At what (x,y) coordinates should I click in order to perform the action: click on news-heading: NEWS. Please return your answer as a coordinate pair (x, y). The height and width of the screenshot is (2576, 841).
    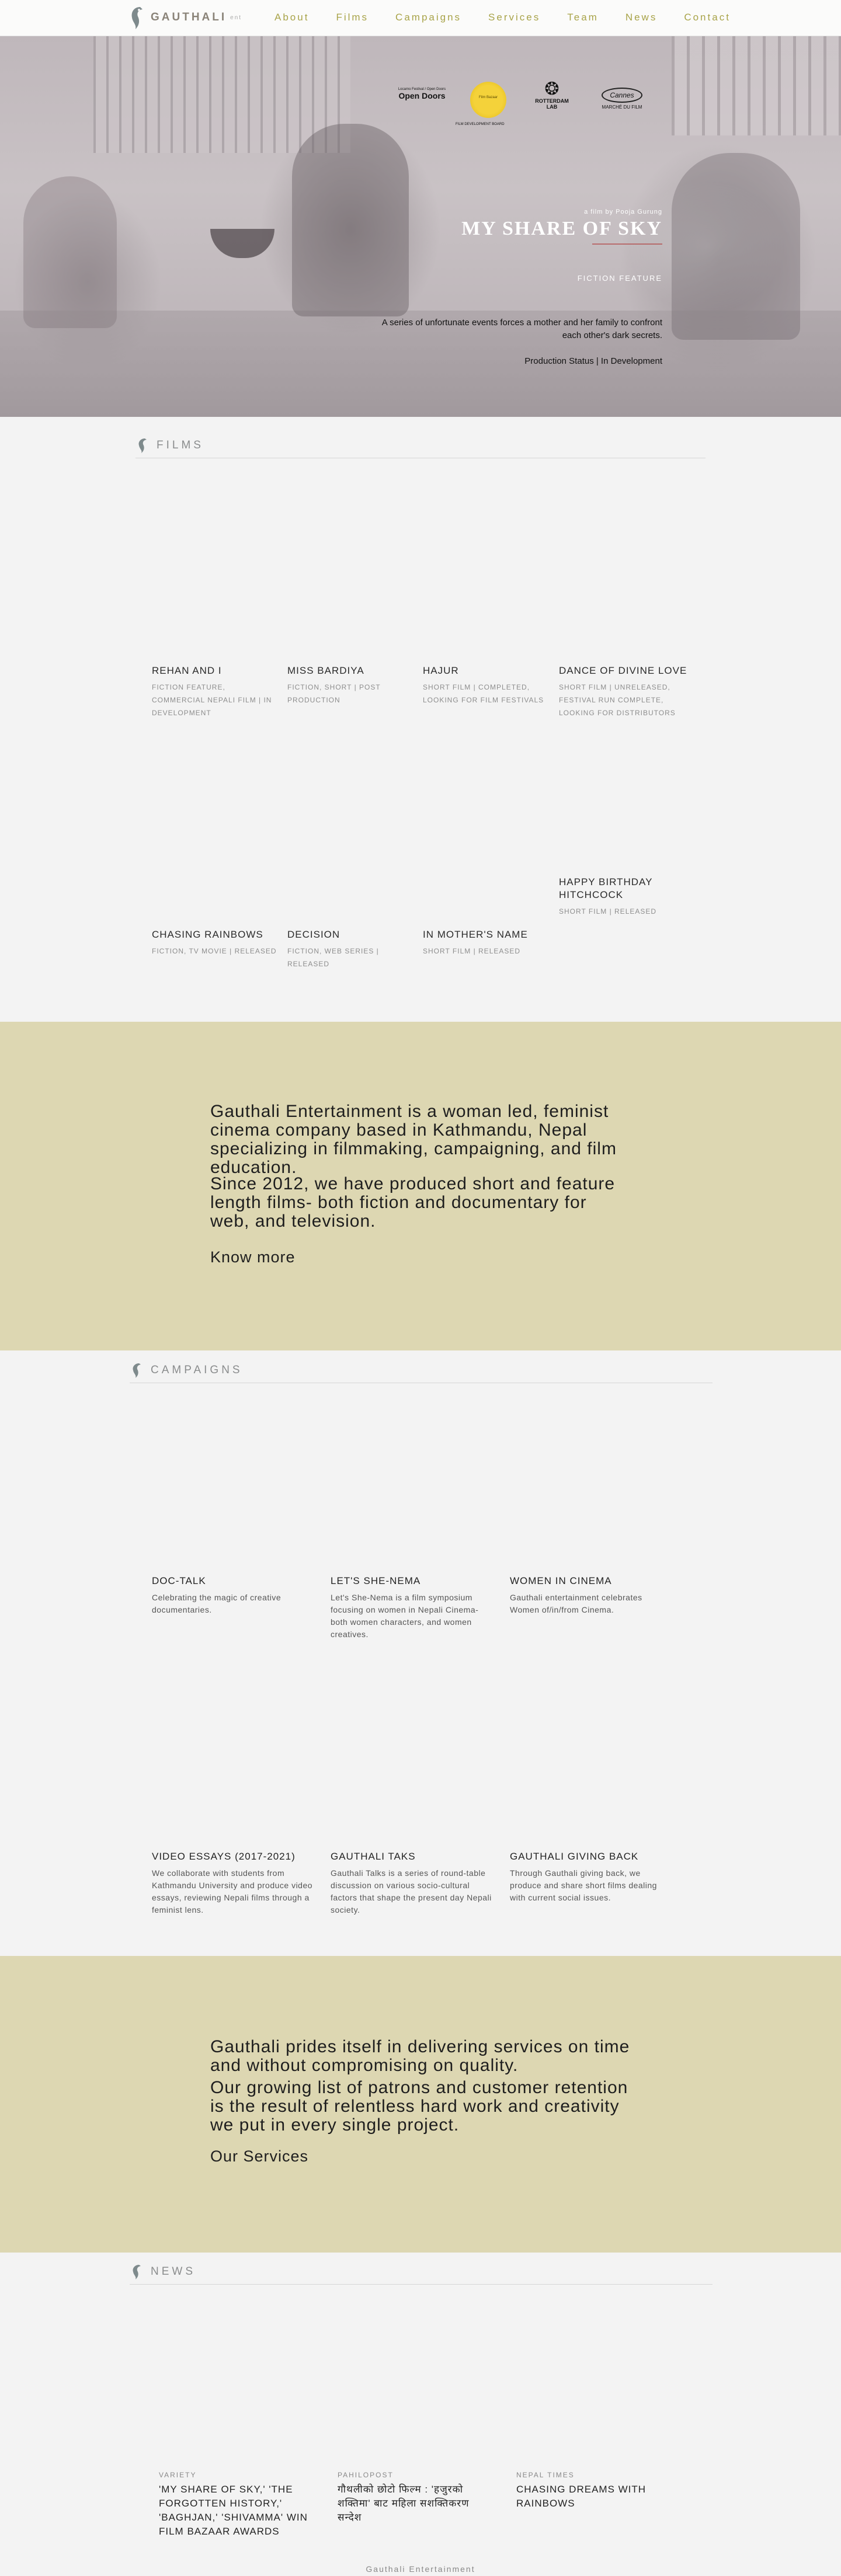
    Looking at the image, I should click on (173, 2271).